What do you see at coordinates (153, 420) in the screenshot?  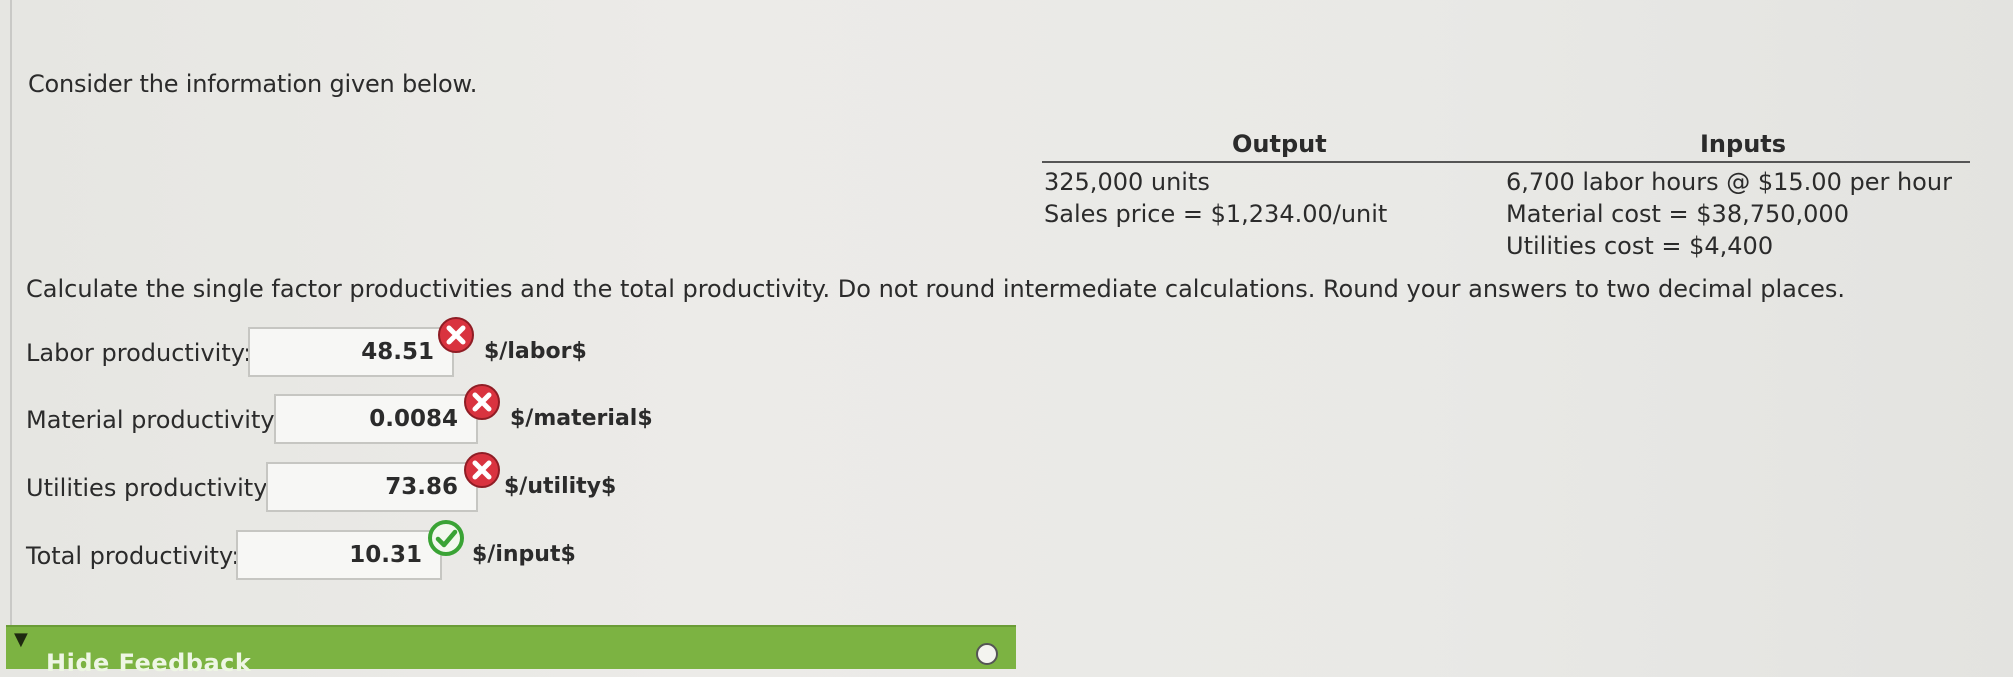 I see `material-productivity-label: Material productivity:` at bounding box center [153, 420].